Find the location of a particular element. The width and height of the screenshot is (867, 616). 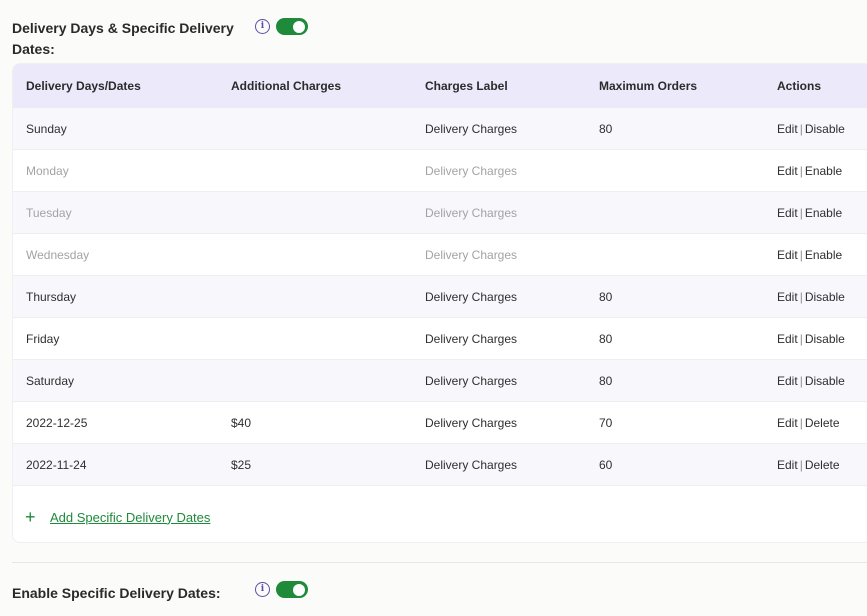

header-actions: Actions is located at coordinates (799, 86).